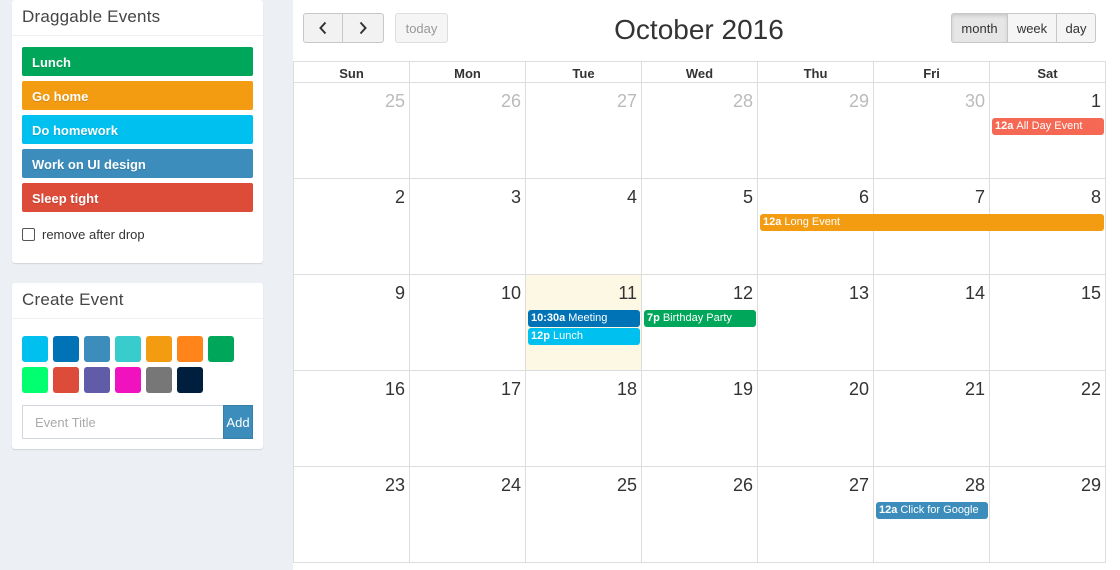 The height and width of the screenshot is (570, 1120). I want to click on day-cell: 15, so click(1048, 322).